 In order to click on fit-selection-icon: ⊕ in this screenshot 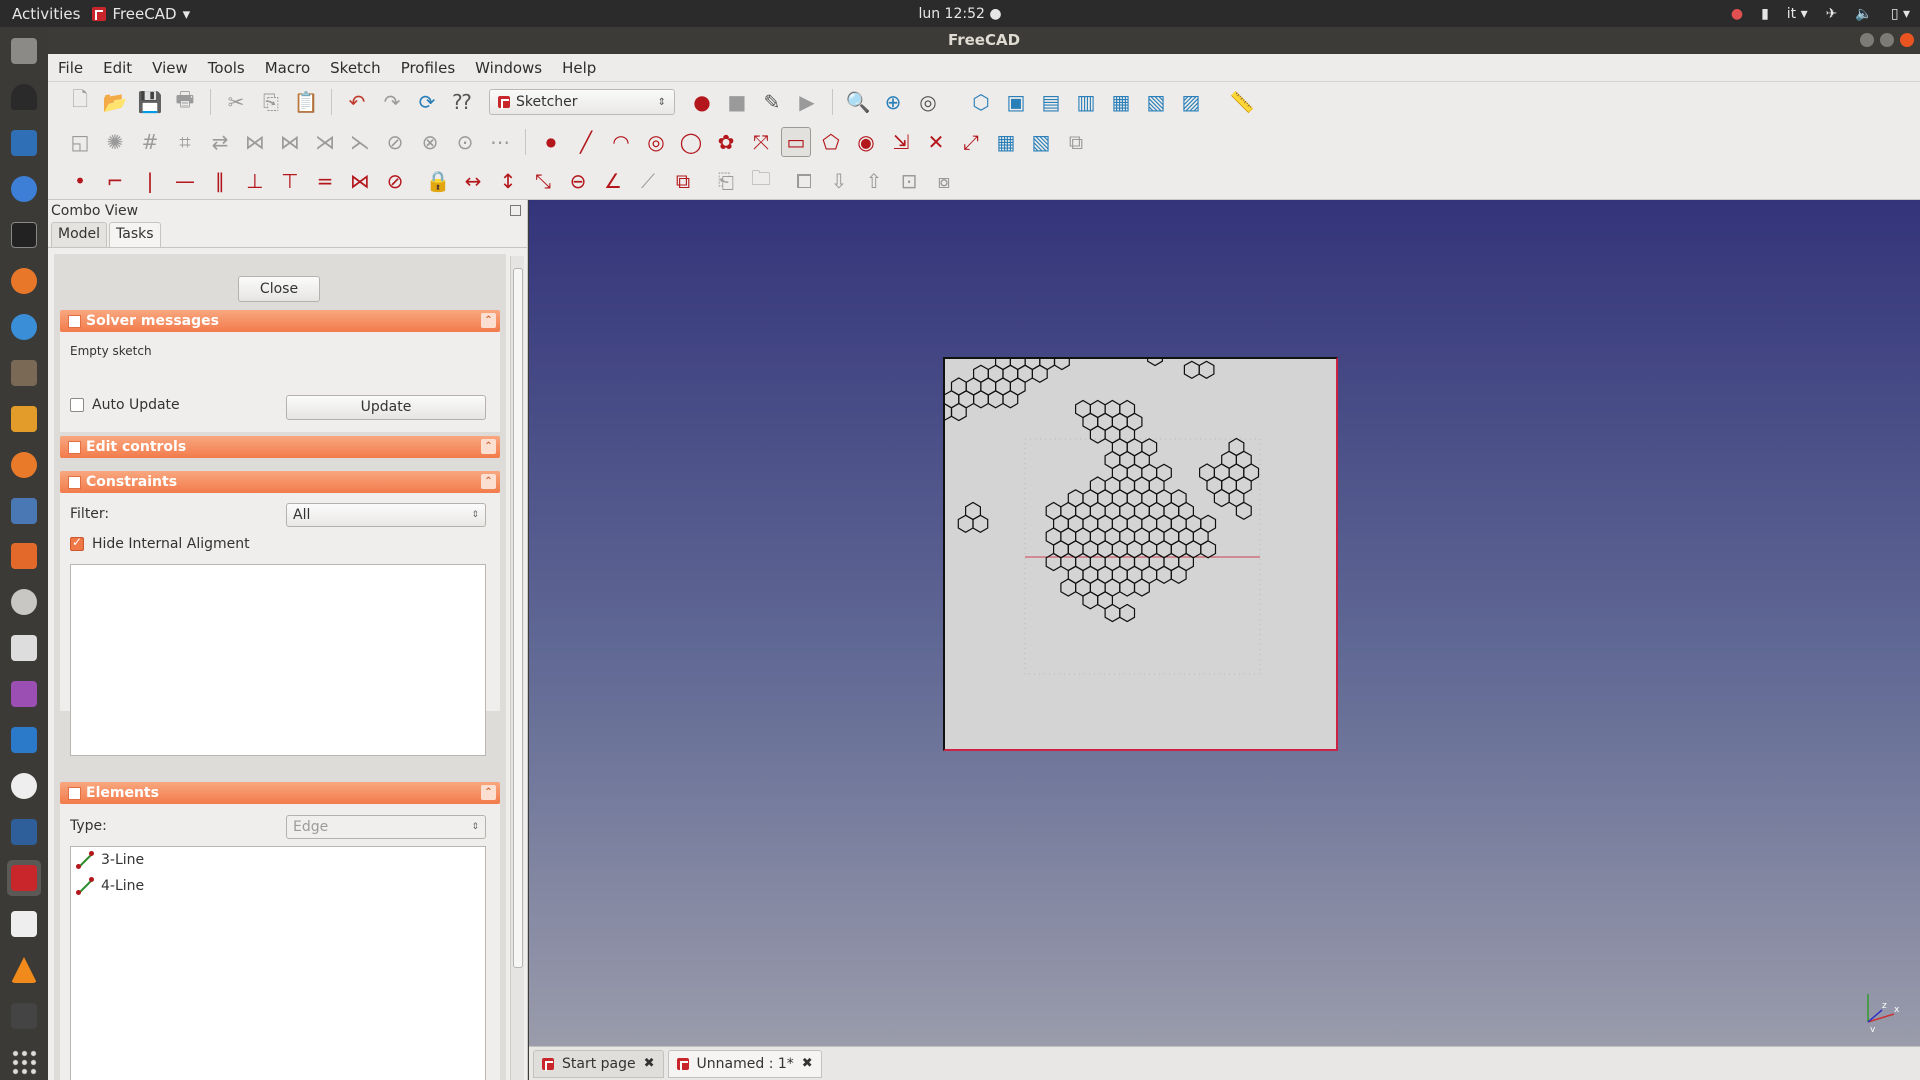, I will do `click(893, 102)`.